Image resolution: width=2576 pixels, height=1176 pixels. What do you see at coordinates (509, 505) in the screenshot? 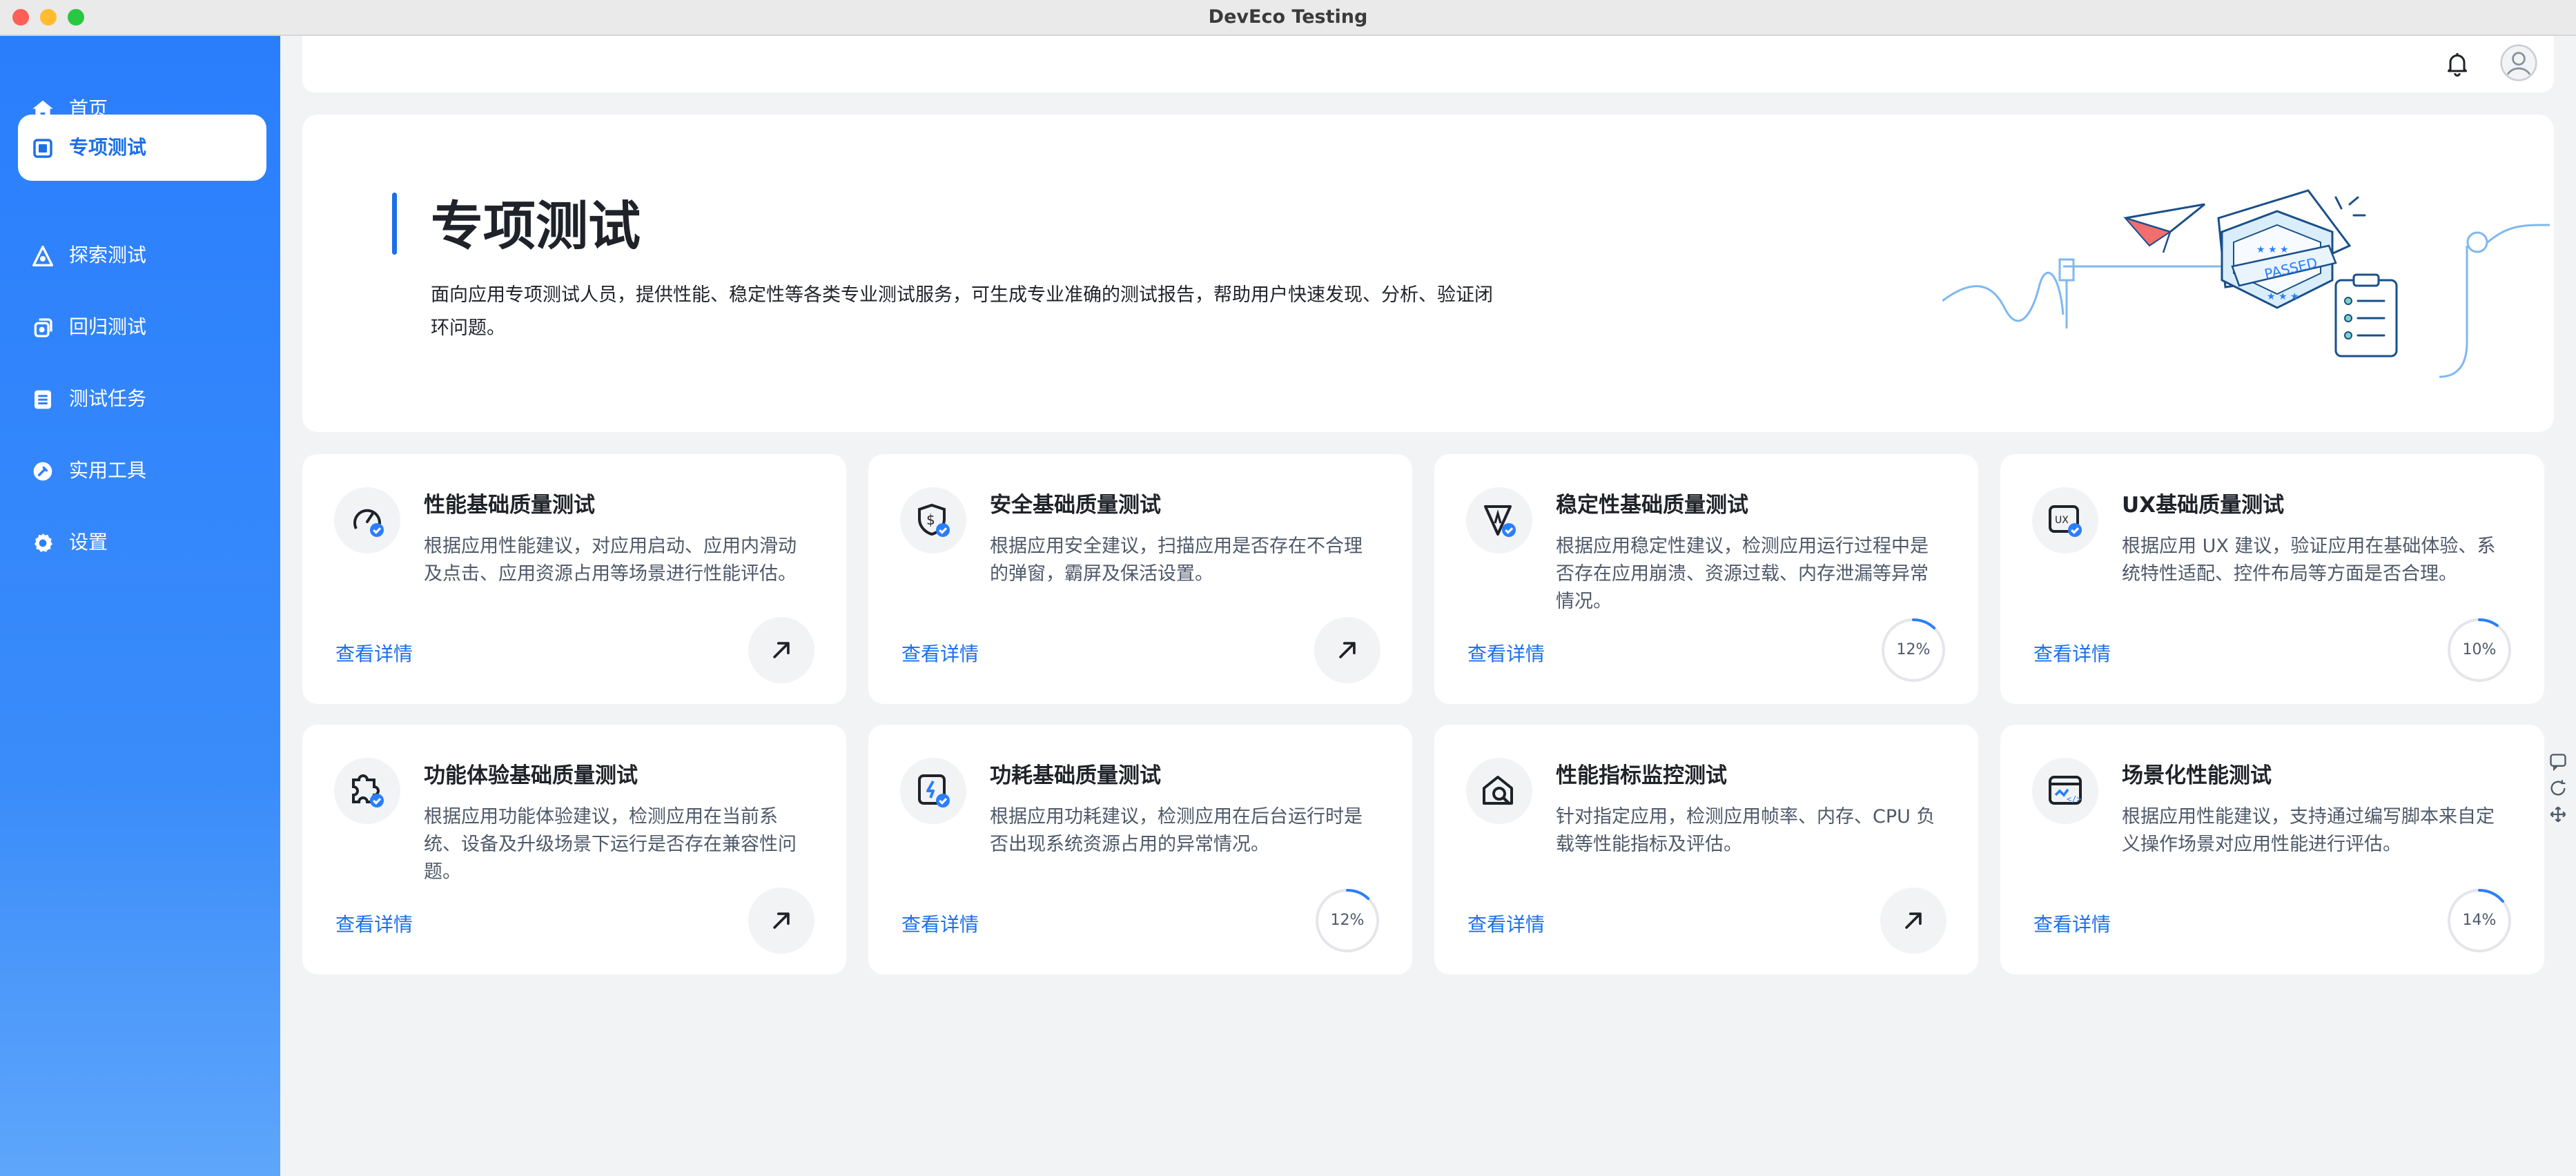
I see `card-title: 性能基础质量测试` at bounding box center [509, 505].